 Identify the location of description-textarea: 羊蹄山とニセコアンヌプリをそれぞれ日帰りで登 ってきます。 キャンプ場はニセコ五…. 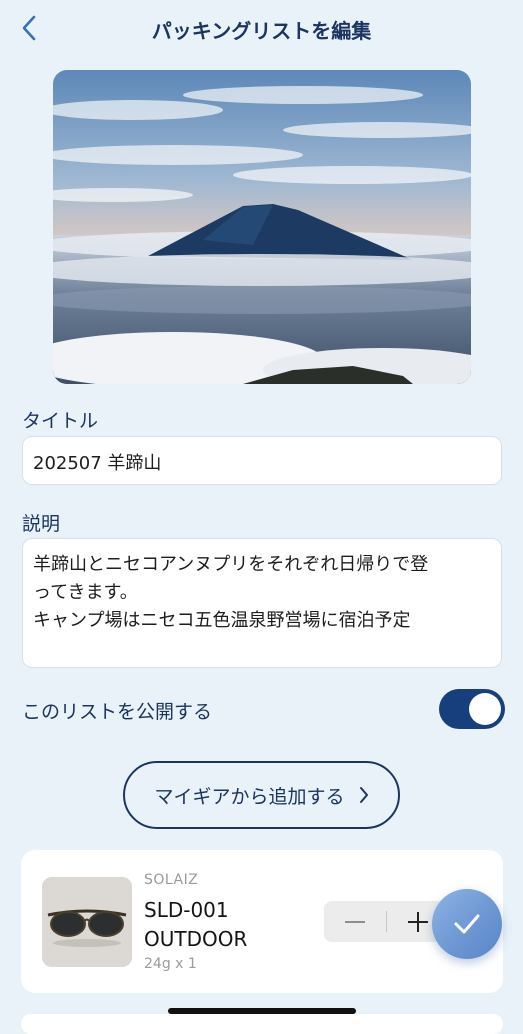
(262, 603).